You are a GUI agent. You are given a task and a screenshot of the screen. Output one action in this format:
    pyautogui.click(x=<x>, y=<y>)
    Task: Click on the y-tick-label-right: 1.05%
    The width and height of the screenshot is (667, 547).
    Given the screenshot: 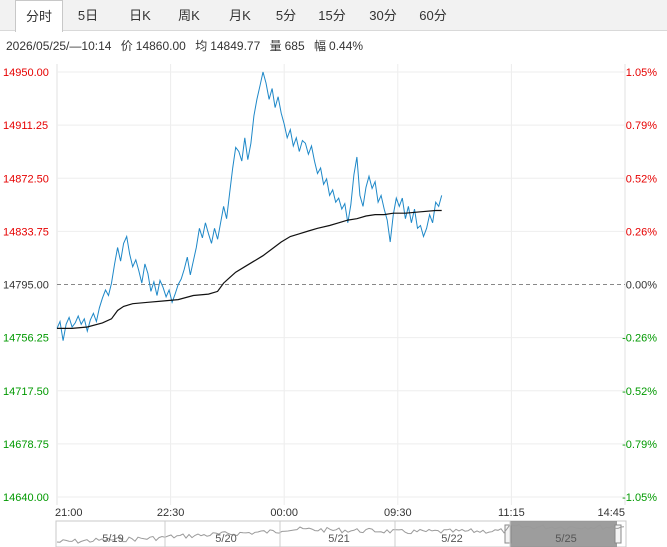 What is the action you would take?
    pyautogui.click(x=641, y=73)
    